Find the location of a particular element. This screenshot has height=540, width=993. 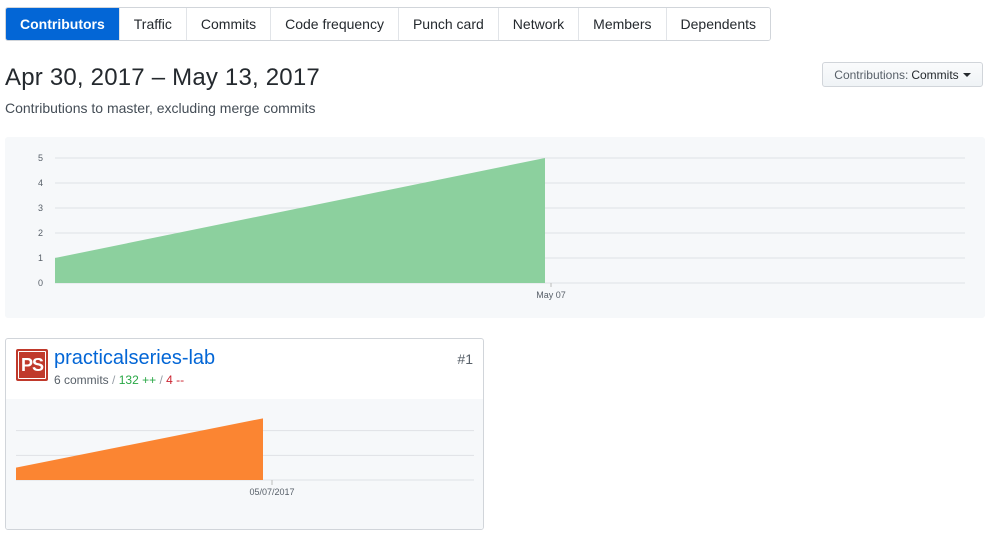

x-tick-label: 05/07/2017 is located at coordinates (271, 492).